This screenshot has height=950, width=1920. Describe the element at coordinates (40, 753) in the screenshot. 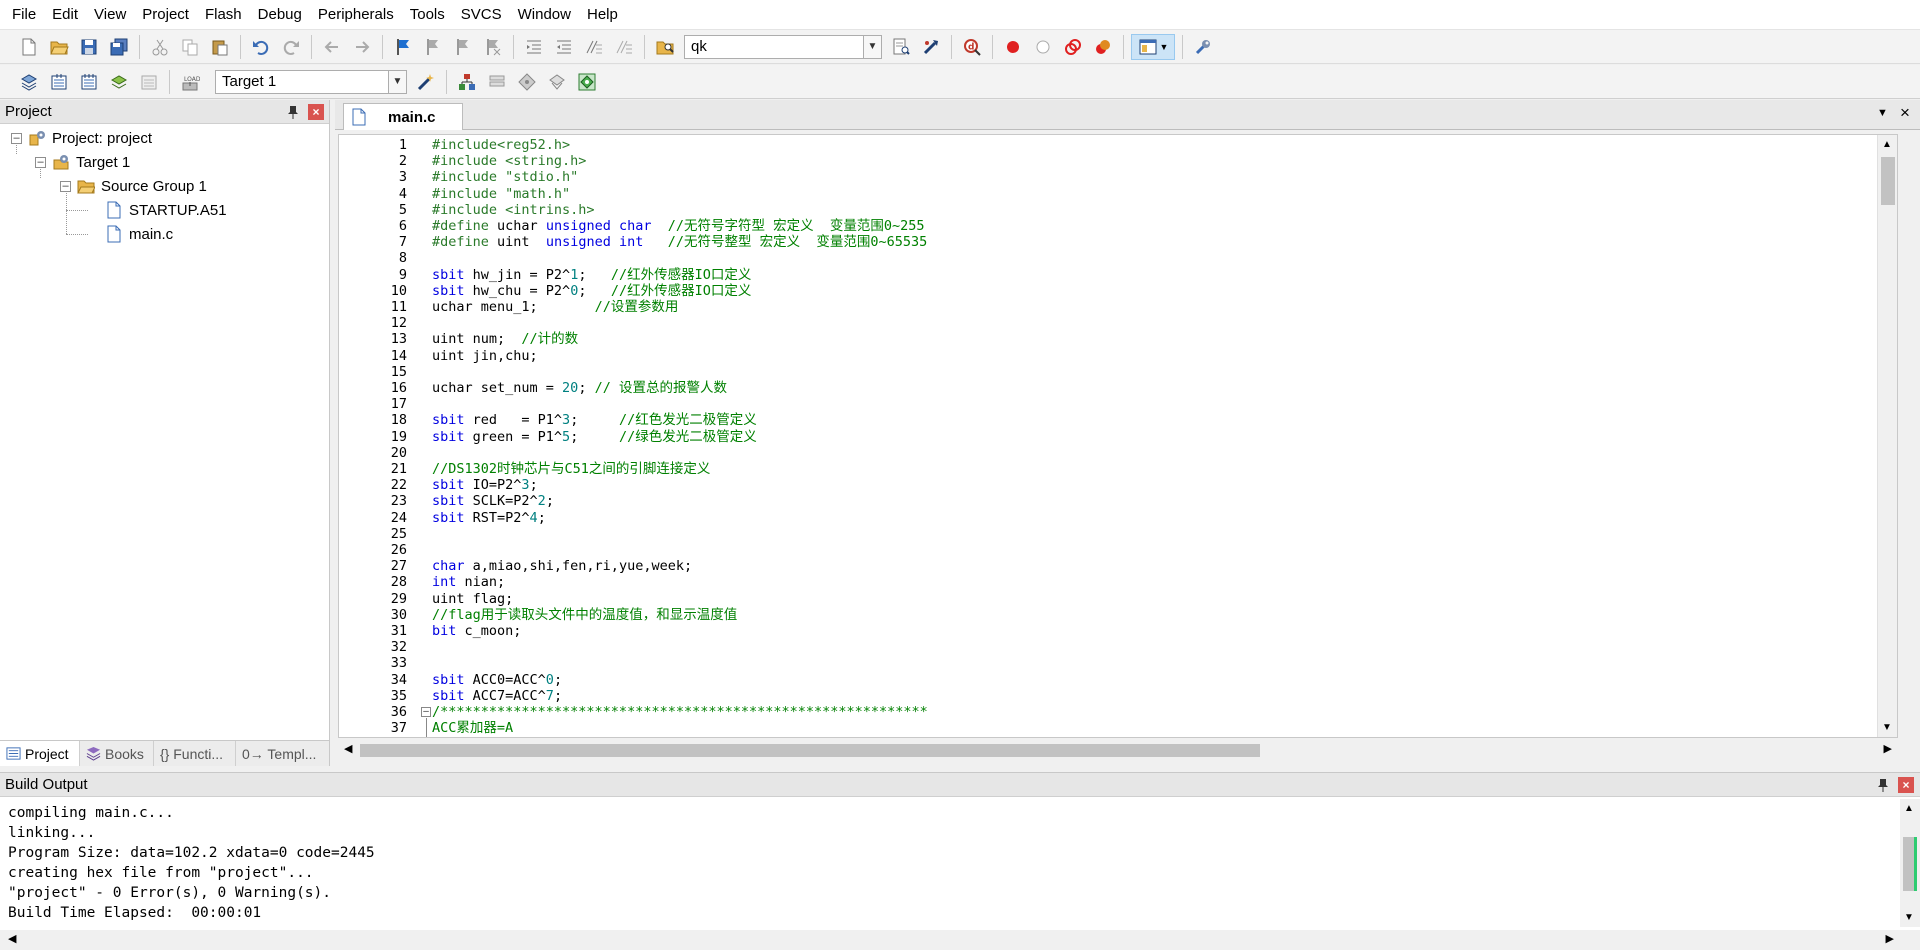

I see `tab-project: Project` at that location.